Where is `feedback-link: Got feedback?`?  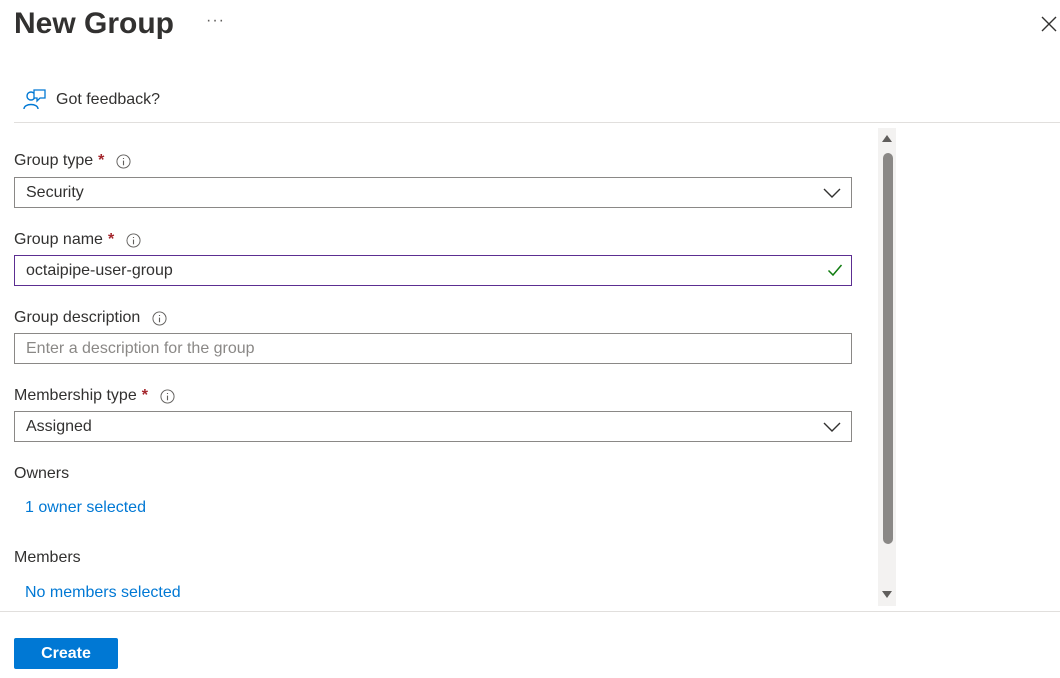 feedback-link: Got feedback? is located at coordinates (91, 100).